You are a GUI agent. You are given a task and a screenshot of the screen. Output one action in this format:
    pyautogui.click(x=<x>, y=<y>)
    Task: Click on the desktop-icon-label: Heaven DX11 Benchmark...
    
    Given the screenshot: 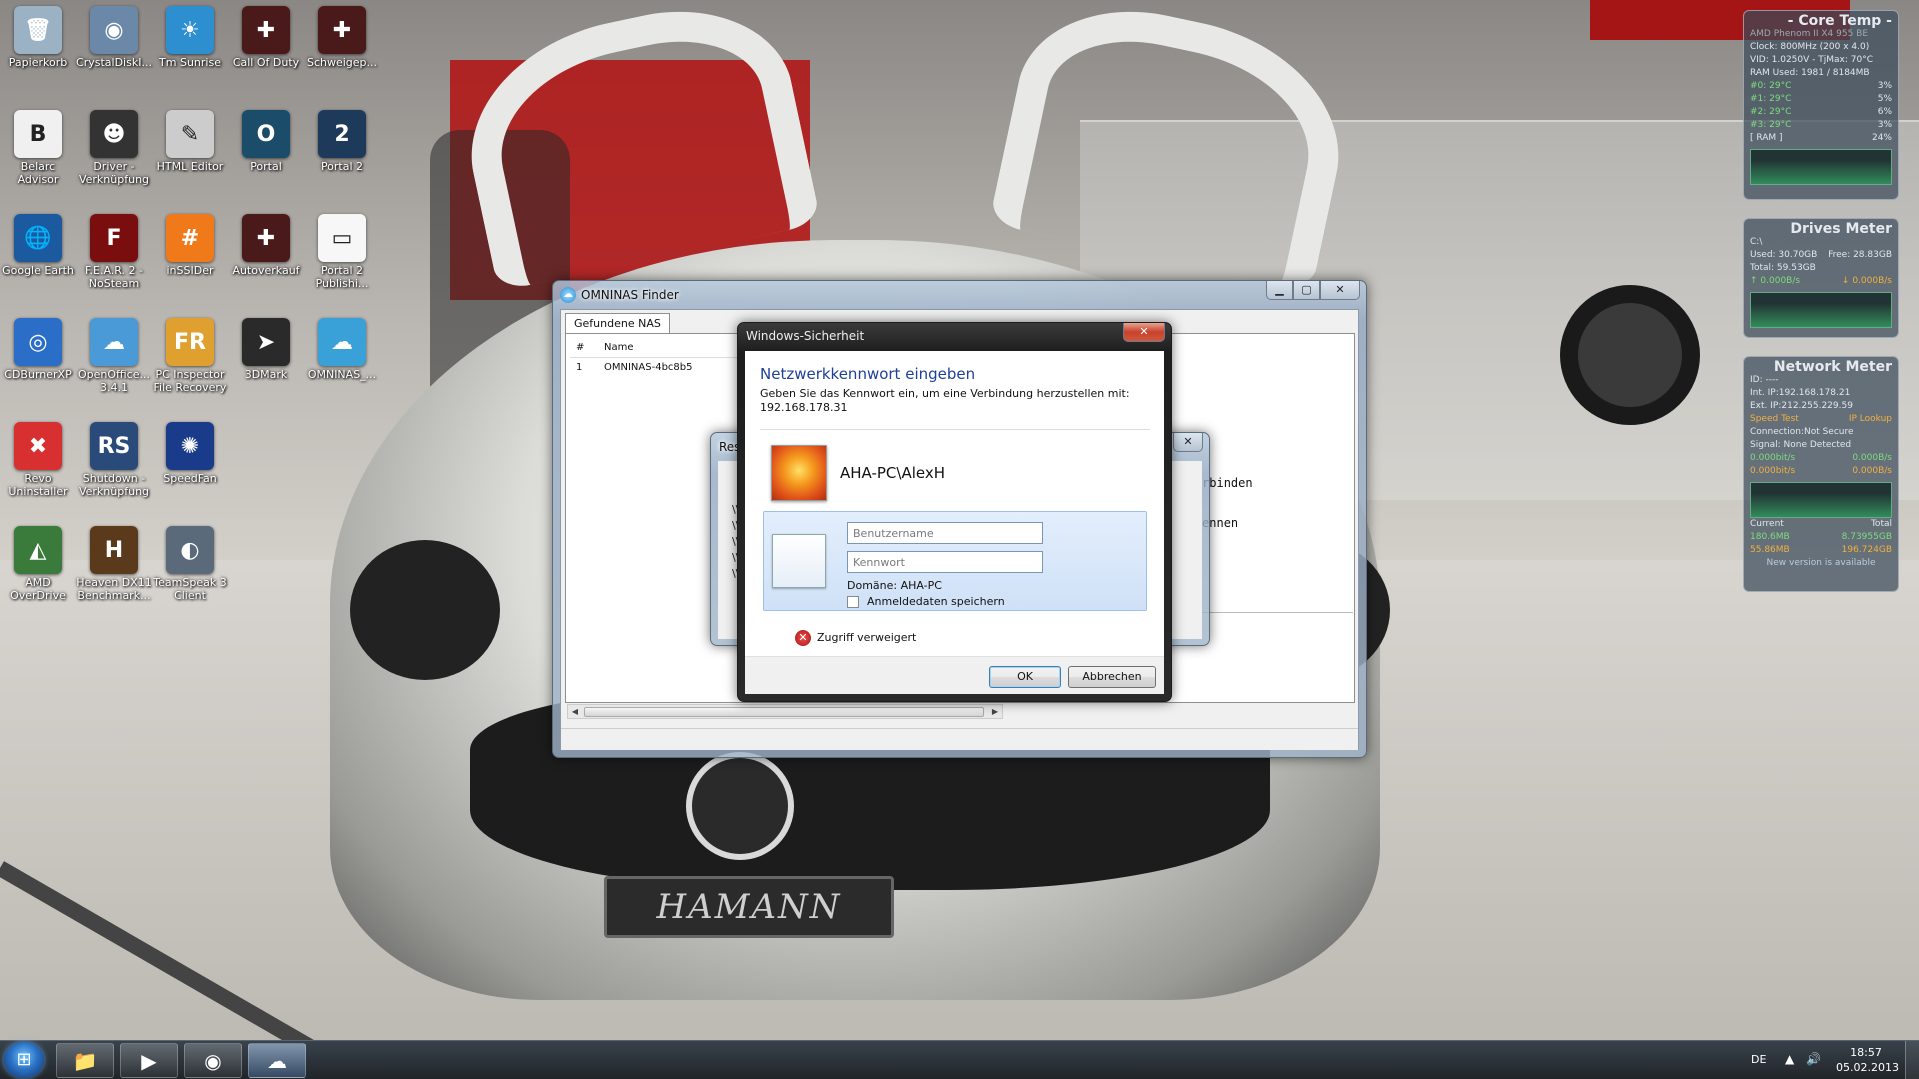 What is the action you would take?
    pyautogui.click(x=114, y=589)
    